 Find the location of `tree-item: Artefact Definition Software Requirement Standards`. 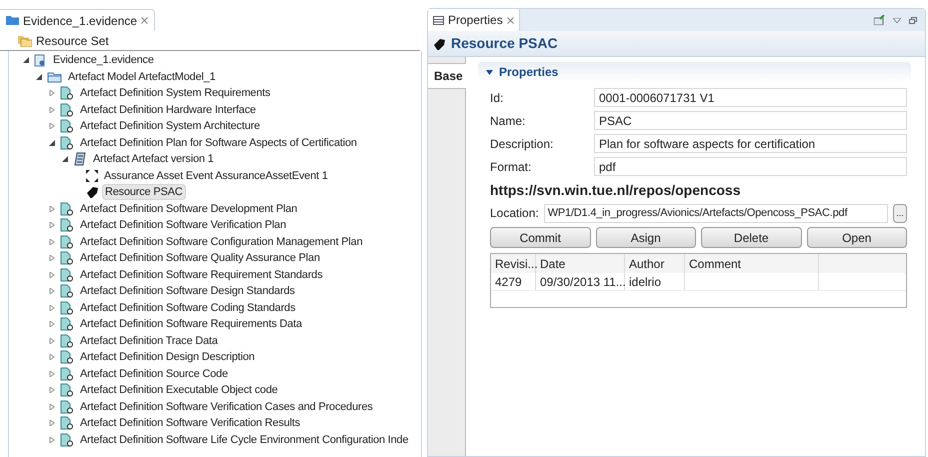

tree-item: Artefact Definition Software Requirement Standards is located at coordinates (201, 274).